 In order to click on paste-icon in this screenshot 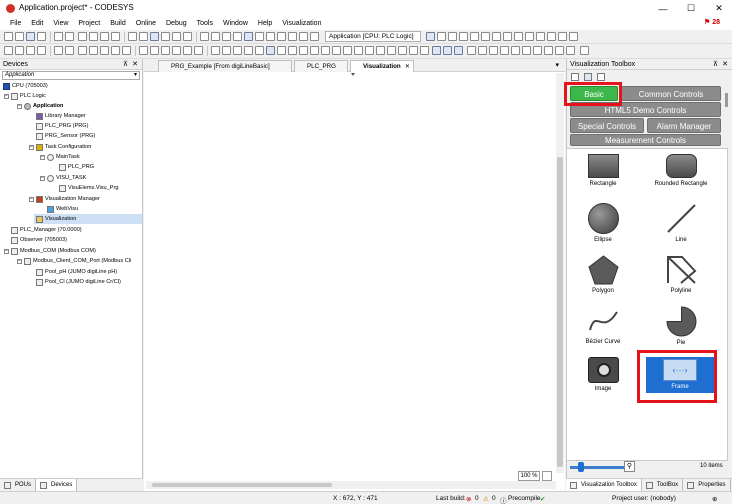, I will do `click(104, 36)`.